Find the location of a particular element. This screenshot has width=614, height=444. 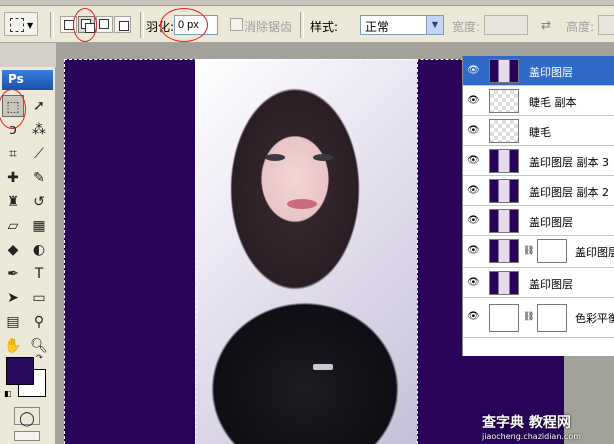

selection-edge-right is located at coordinates (417, 251).